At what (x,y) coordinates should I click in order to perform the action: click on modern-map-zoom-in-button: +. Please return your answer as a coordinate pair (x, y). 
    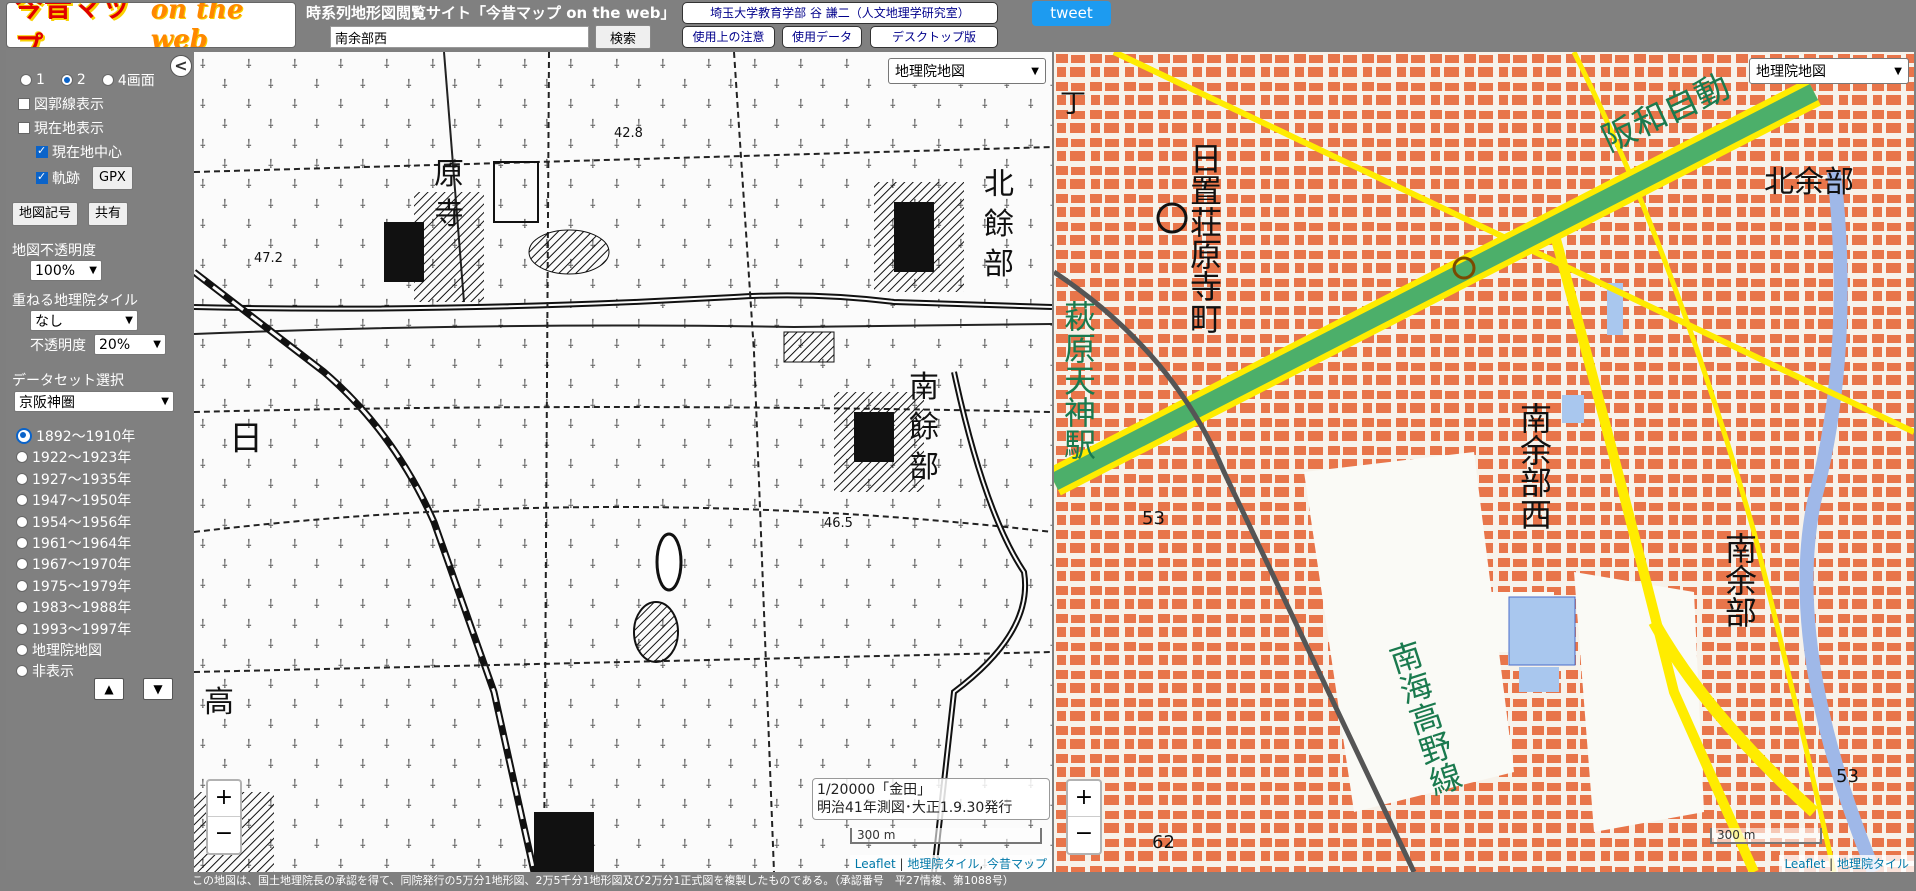
    Looking at the image, I should click on (1084, 799).